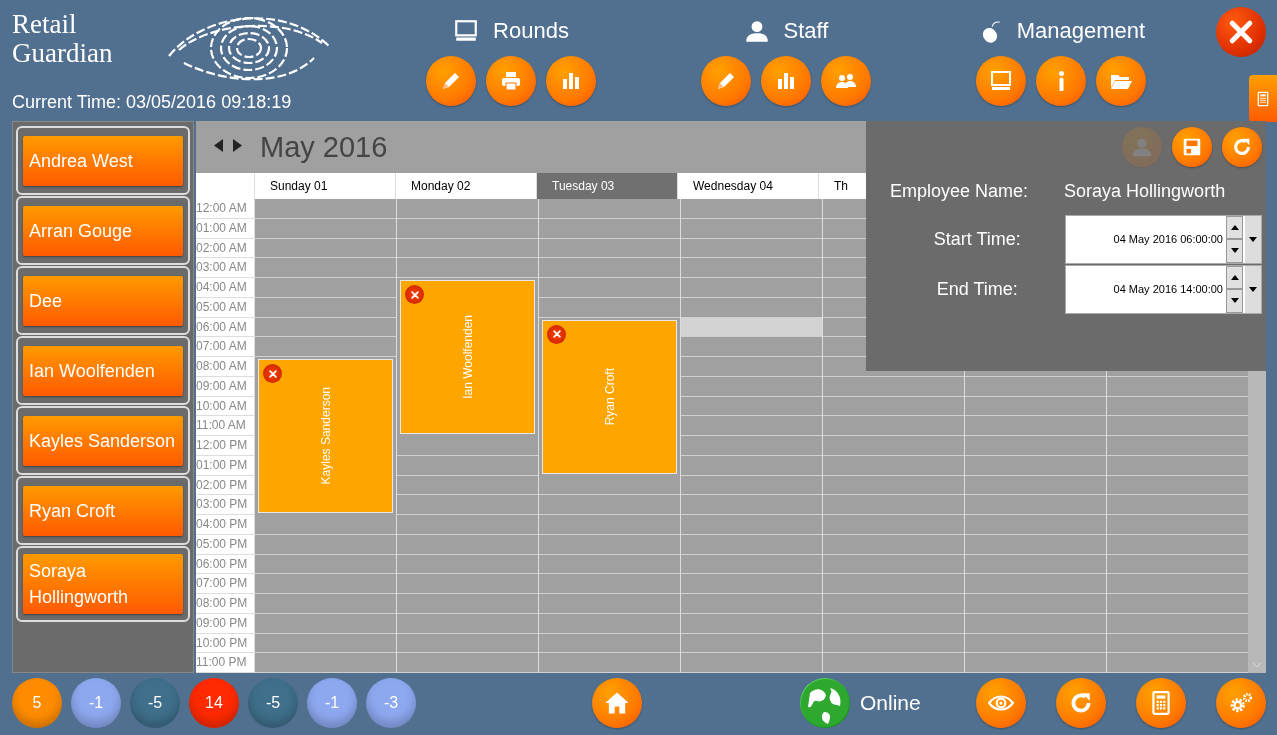 The width and height of the screenshot is (1277, 735). I want to click on hour-label: 11:00 AM, so click(225, 426).